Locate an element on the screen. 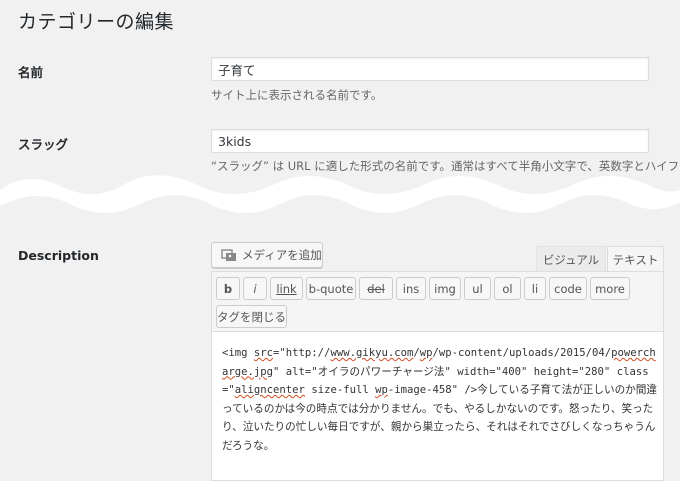  add-media-button: メディアを追加 is located at coordinates (267, 255).